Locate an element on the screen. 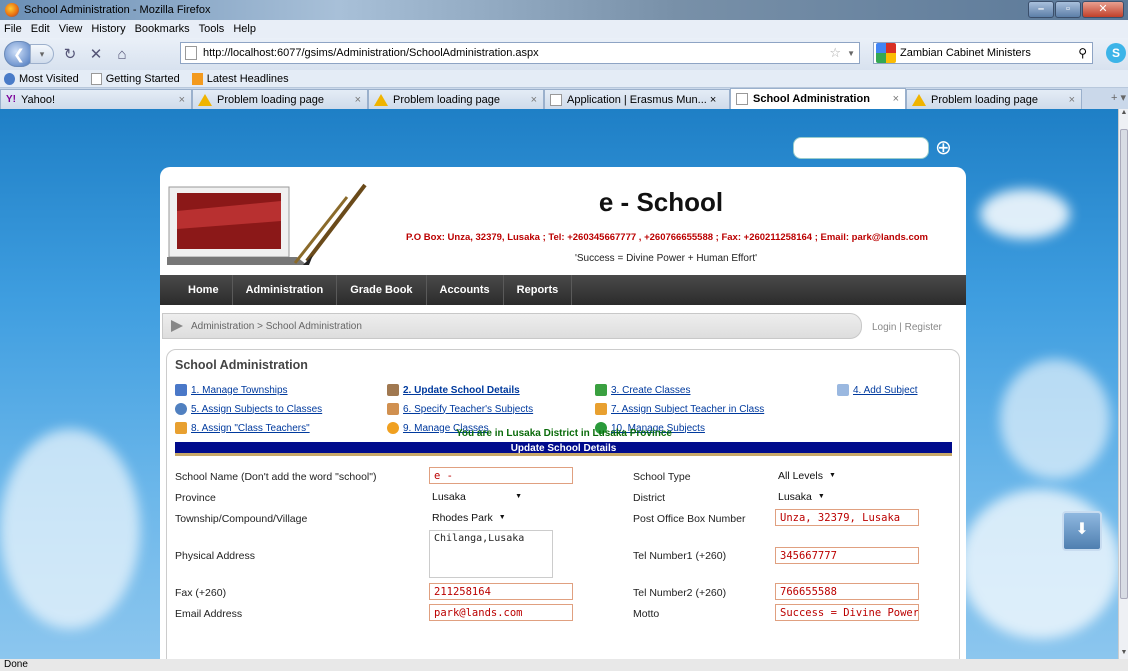 Image resolution: width=1128 pixels, height=671 pixels. bookmark-getting-started: Getting Started is located at coordinates (135, 78).